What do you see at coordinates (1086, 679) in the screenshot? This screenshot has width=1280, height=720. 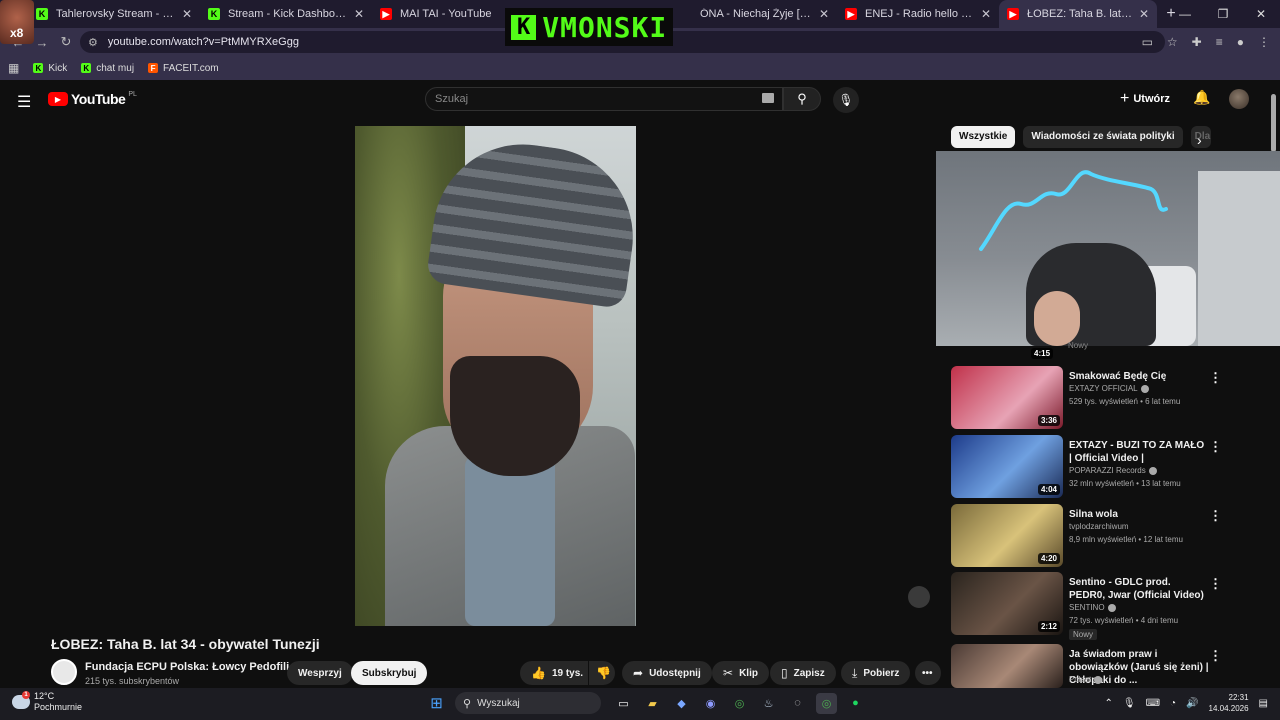 I see `rec-channel: Polsat` at bounding box center [1086, 679].